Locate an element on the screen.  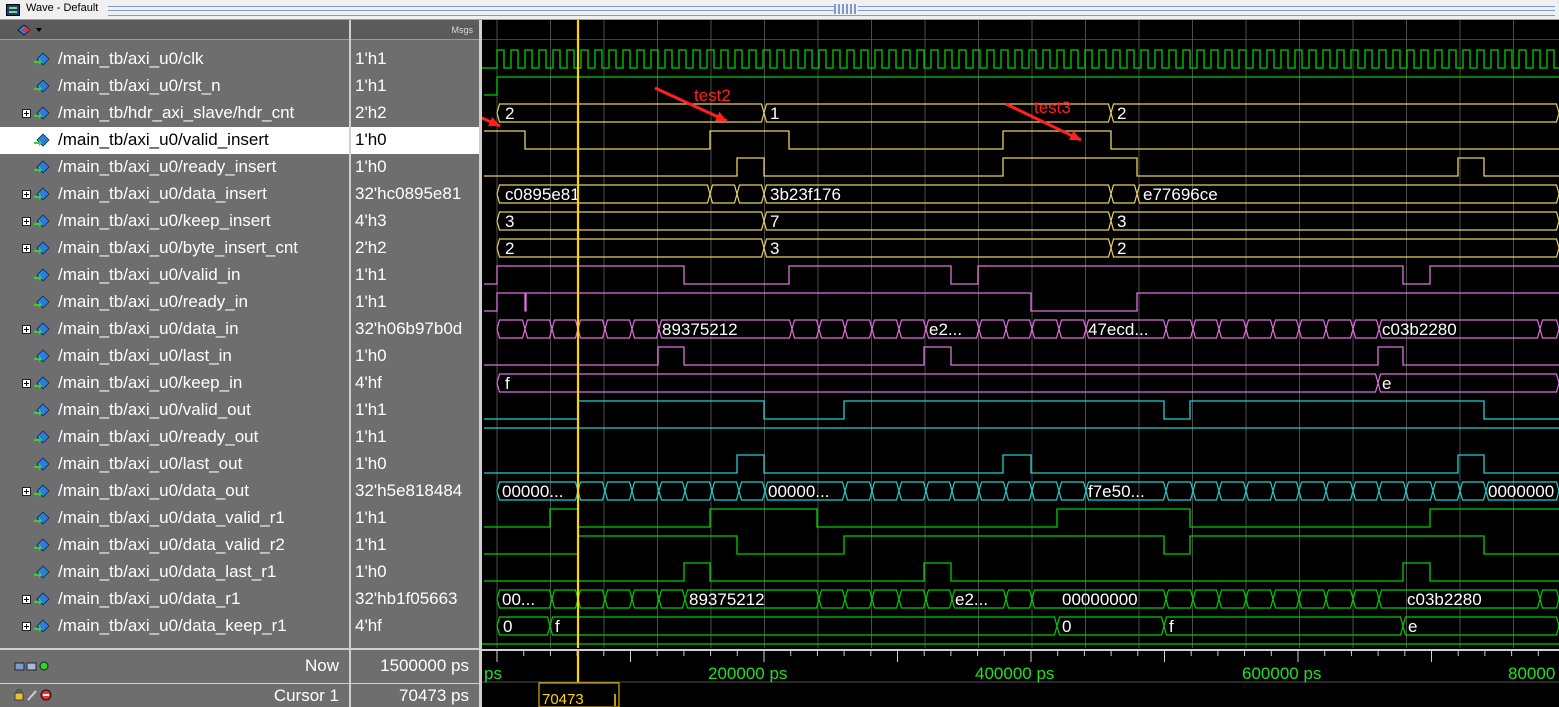
signal-row: /main_tb/axi_u0/last_in is located at coordinates (174, 356).